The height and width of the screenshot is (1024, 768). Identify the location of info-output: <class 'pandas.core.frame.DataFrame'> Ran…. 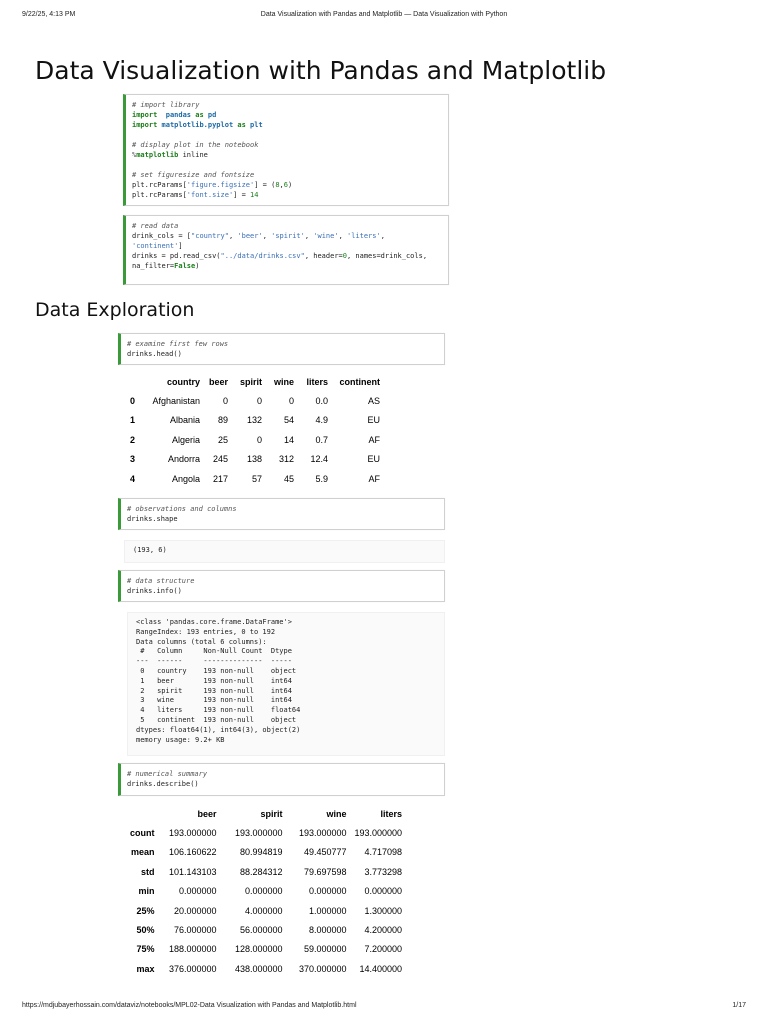
(286, 684).